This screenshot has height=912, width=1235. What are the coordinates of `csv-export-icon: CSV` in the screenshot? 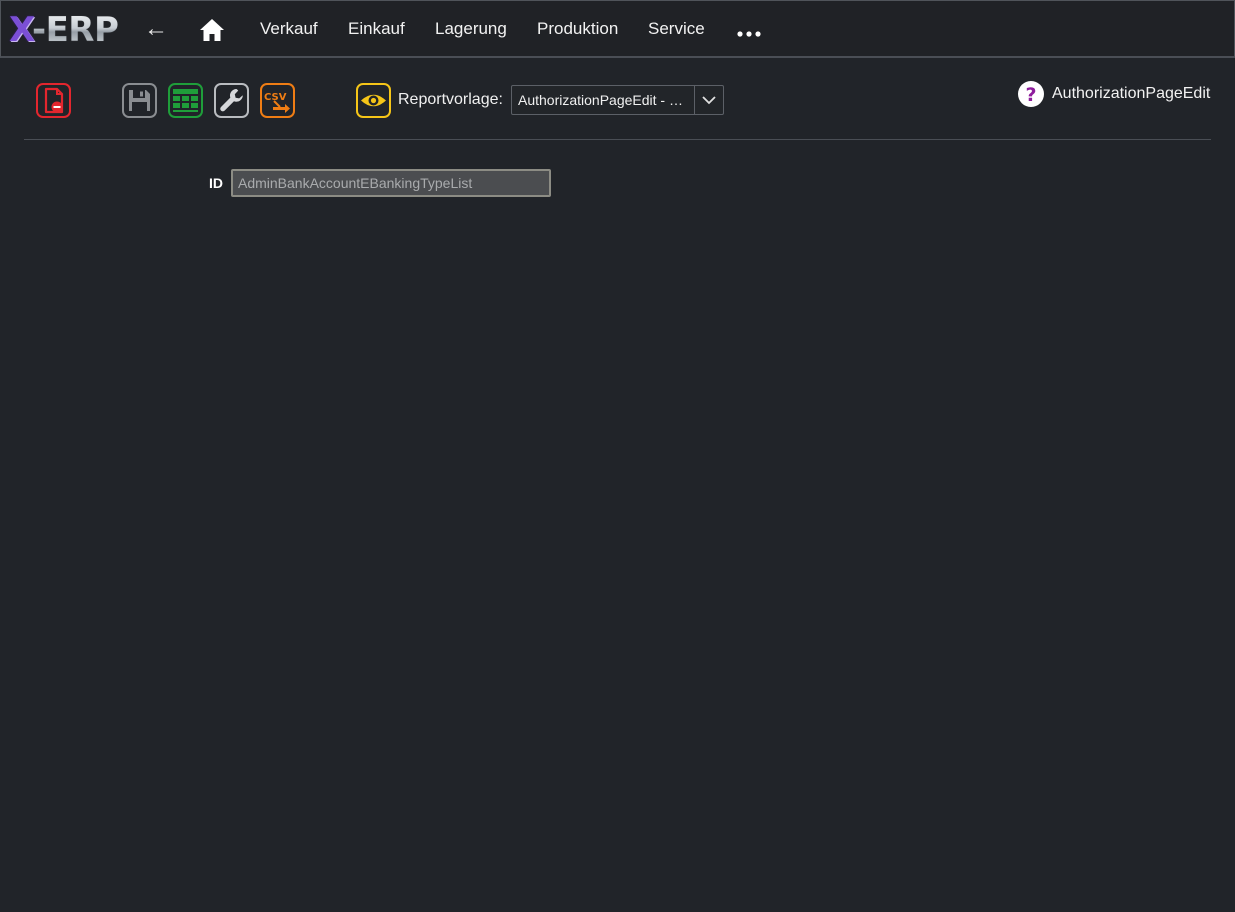 It's located at (277, 100).